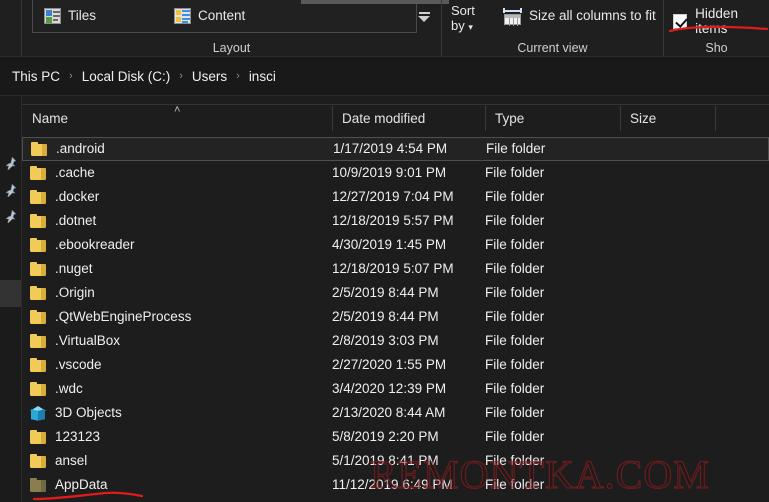 The height and width of the screenshot is (502, 769). Describe the element at coordinates (110, 317) in the screenshot. I see `row-name-cell: .QtWebEngineProcess` at that location.